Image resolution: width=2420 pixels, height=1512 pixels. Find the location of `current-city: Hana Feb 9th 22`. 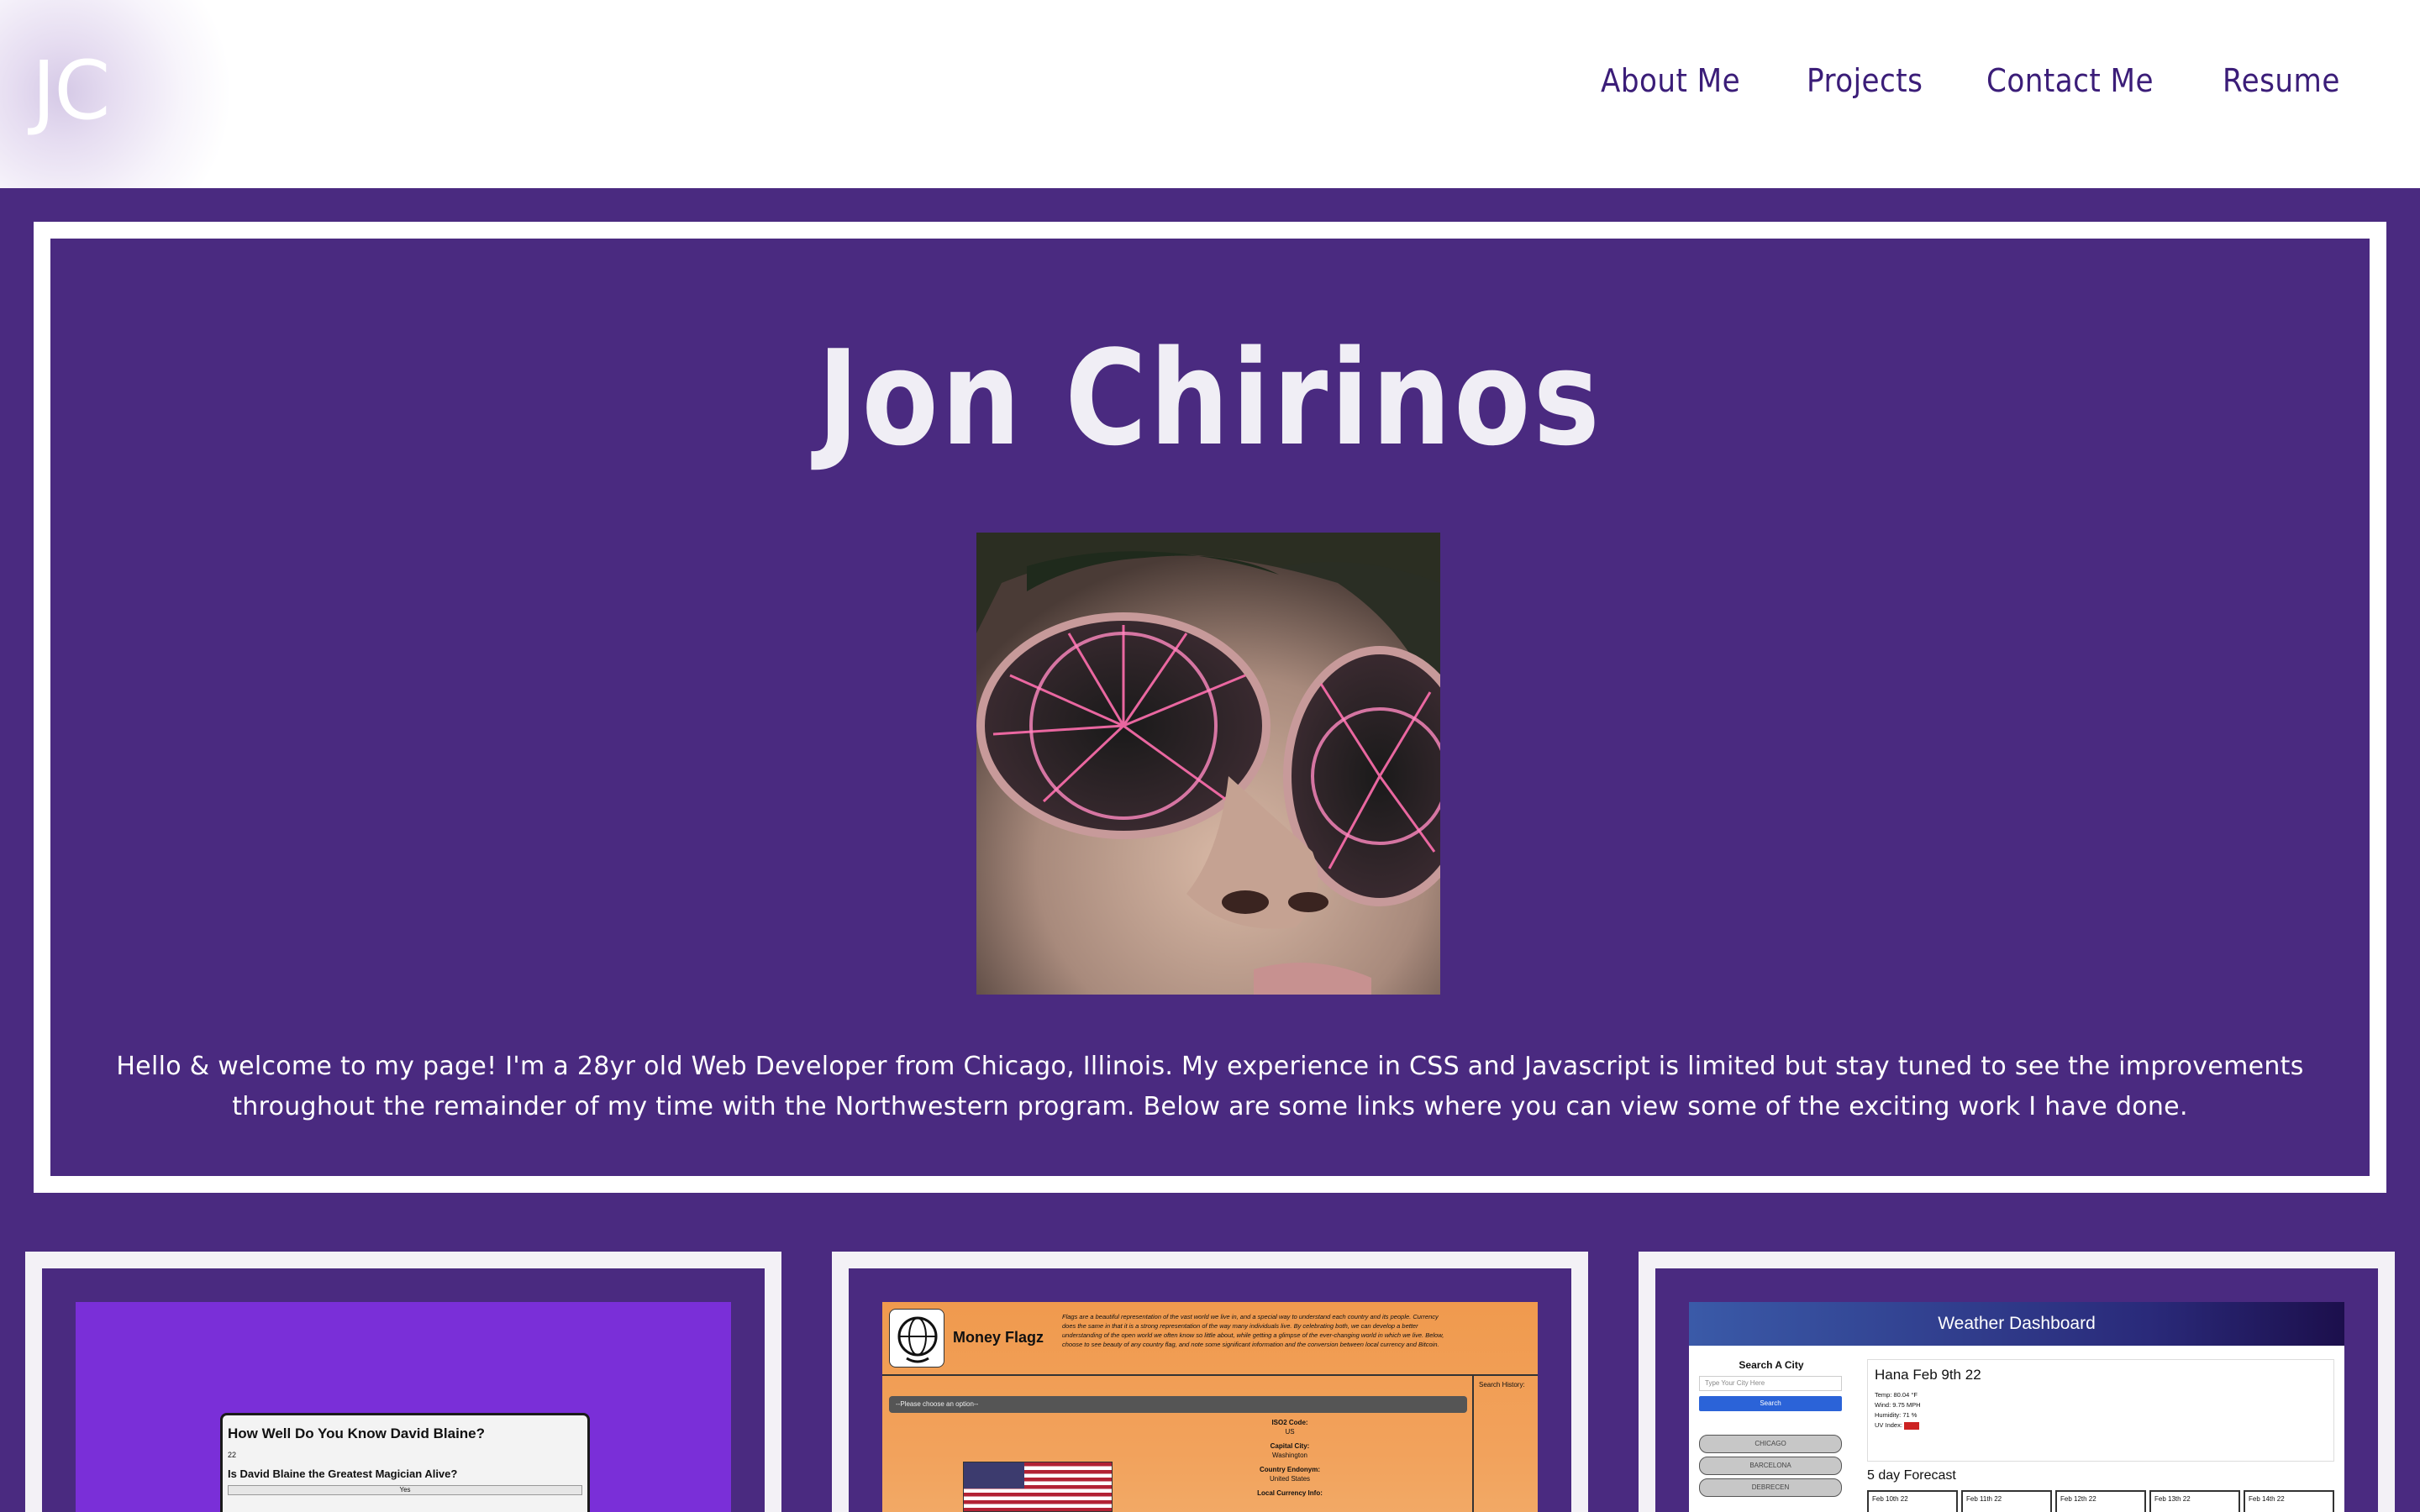

current-city: Hana Feb 9th 22 is located at coordinates (1928, 1375).